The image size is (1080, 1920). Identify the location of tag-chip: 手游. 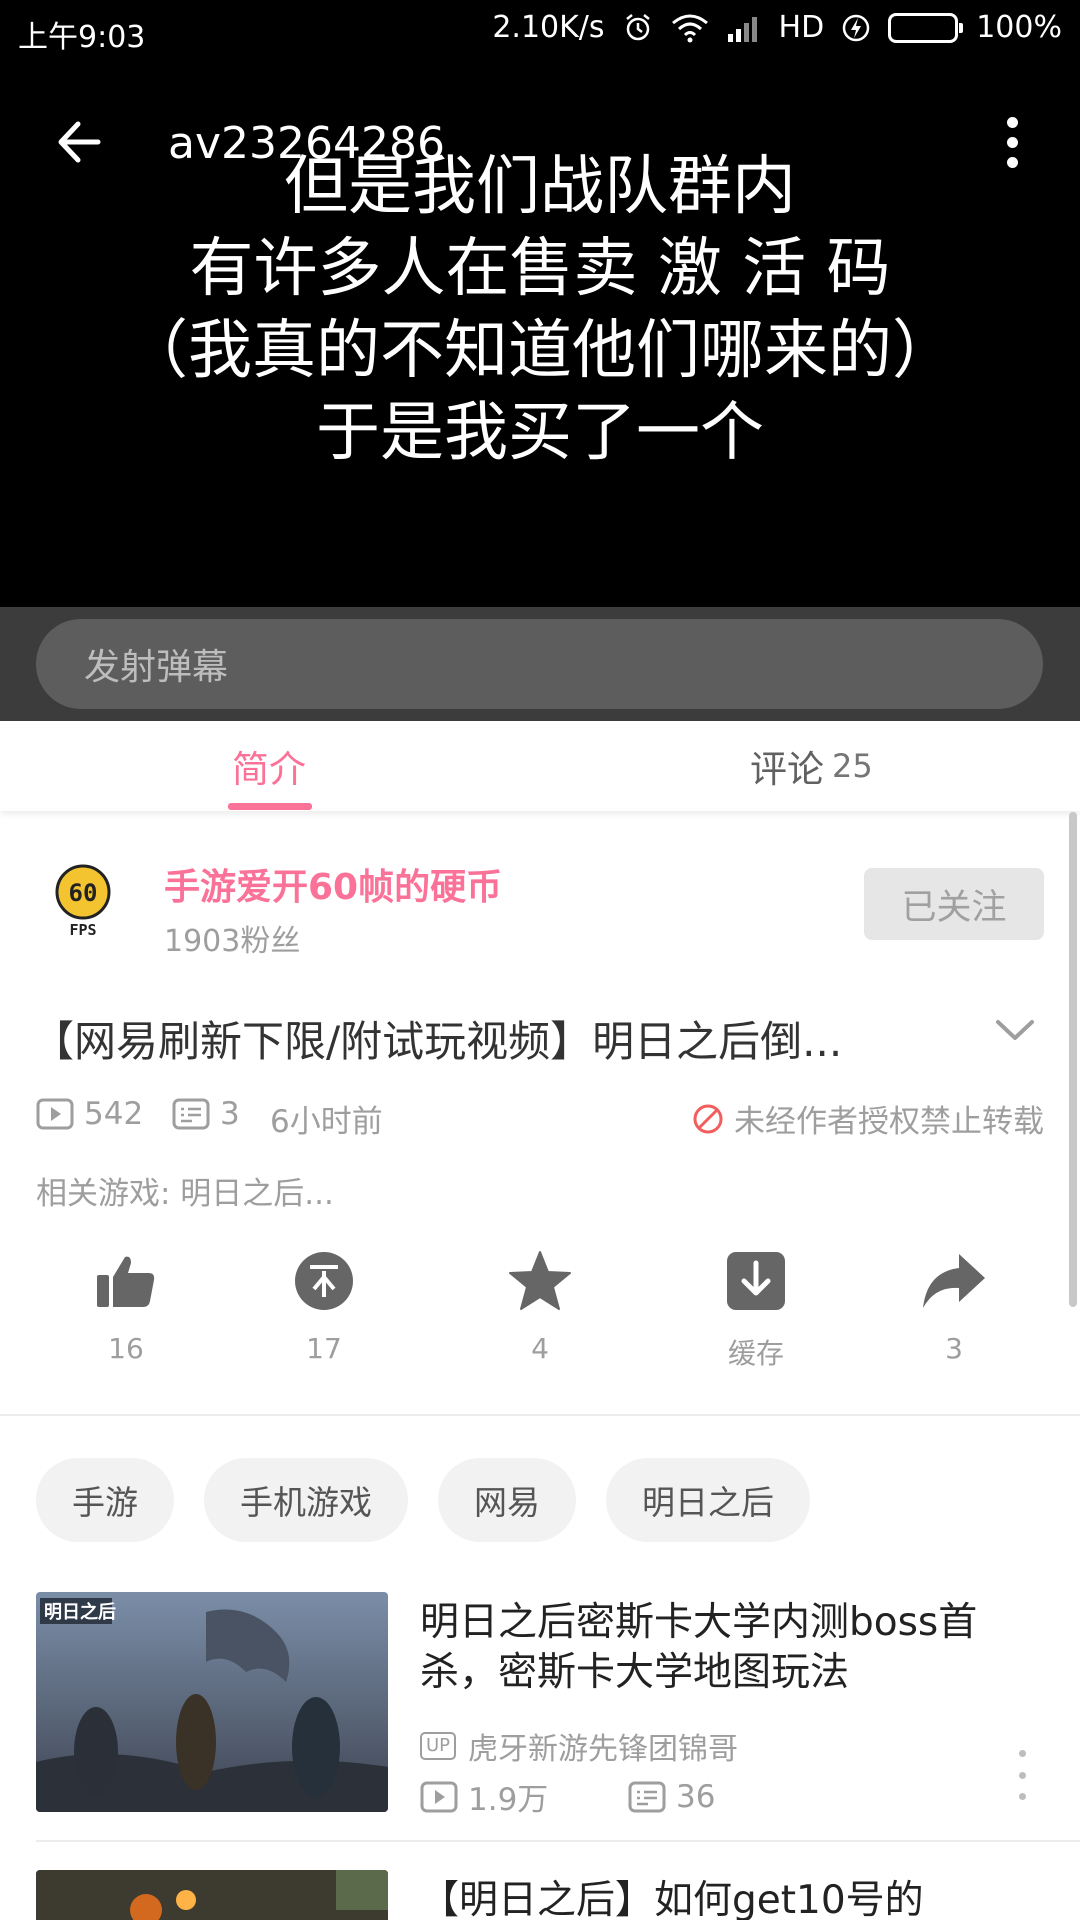
(105, 1500).